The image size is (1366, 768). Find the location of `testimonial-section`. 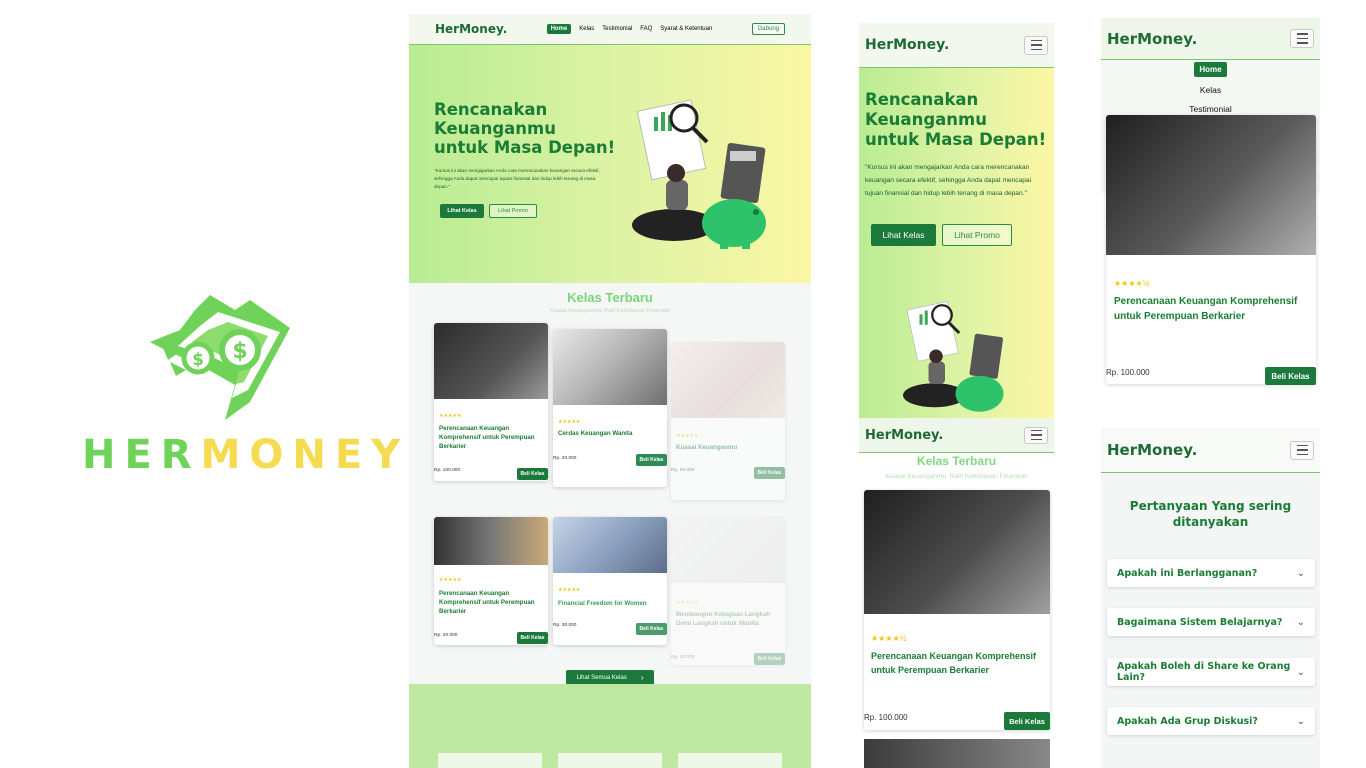

testimonial-section is located at coordinates (610, 726).